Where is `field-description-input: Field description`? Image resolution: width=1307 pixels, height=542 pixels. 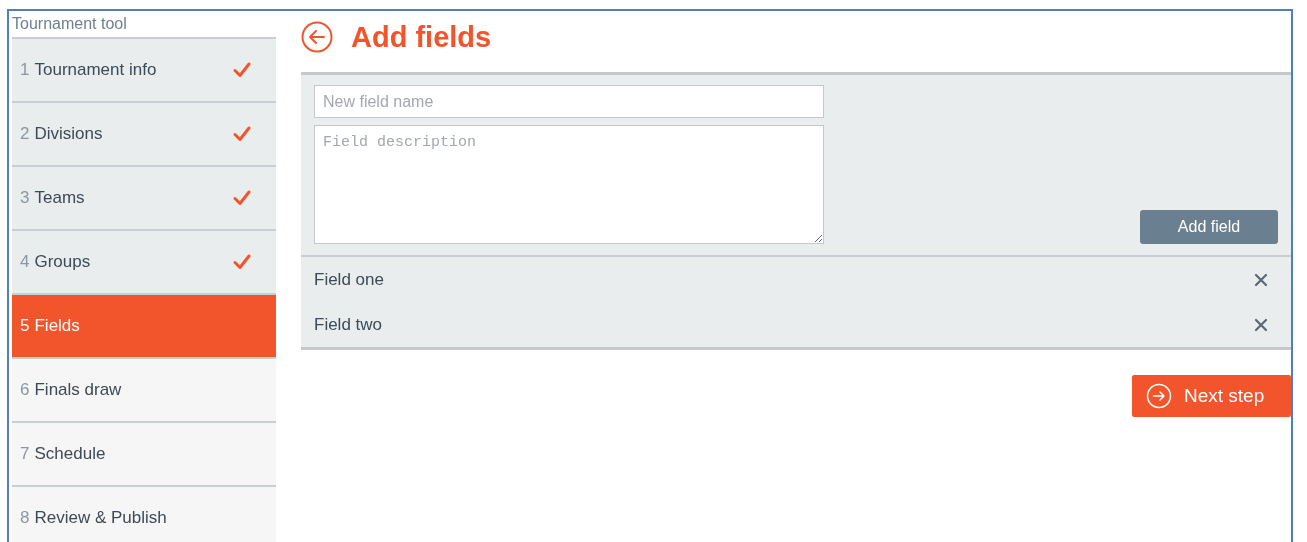 field-description-input: Field description is located at coordinates (569, 184).